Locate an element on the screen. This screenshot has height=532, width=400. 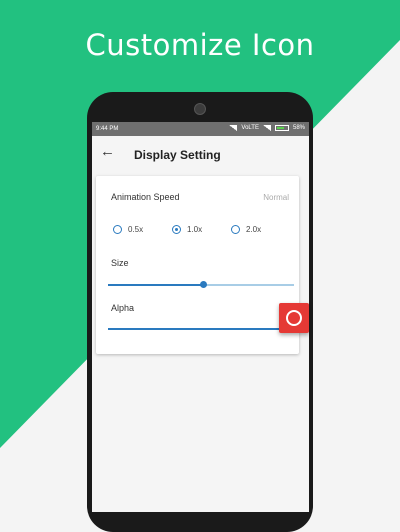
speed-option-2-0x: 2.0x is located at coordinates (246, 229).